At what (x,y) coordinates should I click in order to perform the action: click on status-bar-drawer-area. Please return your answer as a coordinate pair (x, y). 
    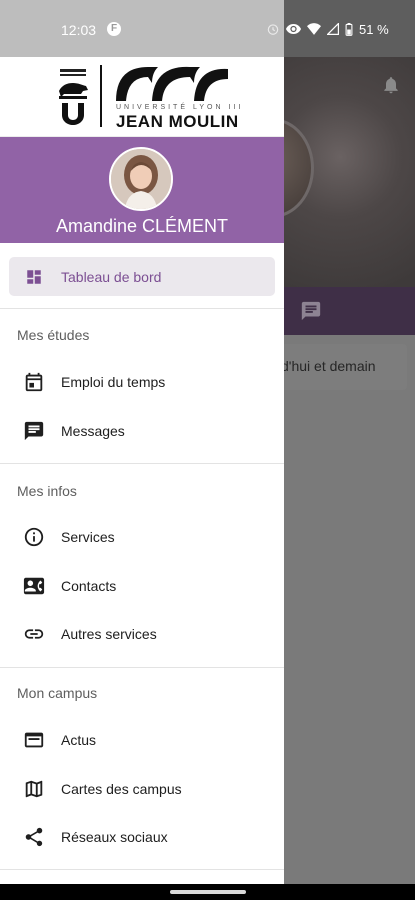
    Looking at the image, I should click on (142, 28).